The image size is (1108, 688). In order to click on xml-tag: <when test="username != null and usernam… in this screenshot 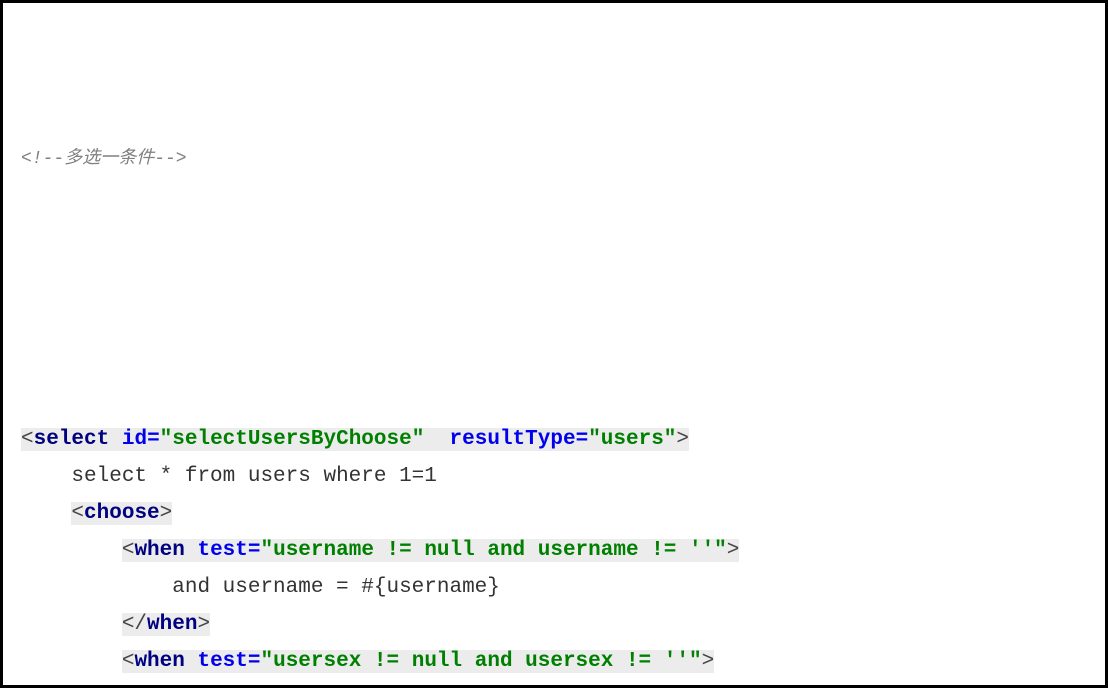, I will do `click(430, 550)`.